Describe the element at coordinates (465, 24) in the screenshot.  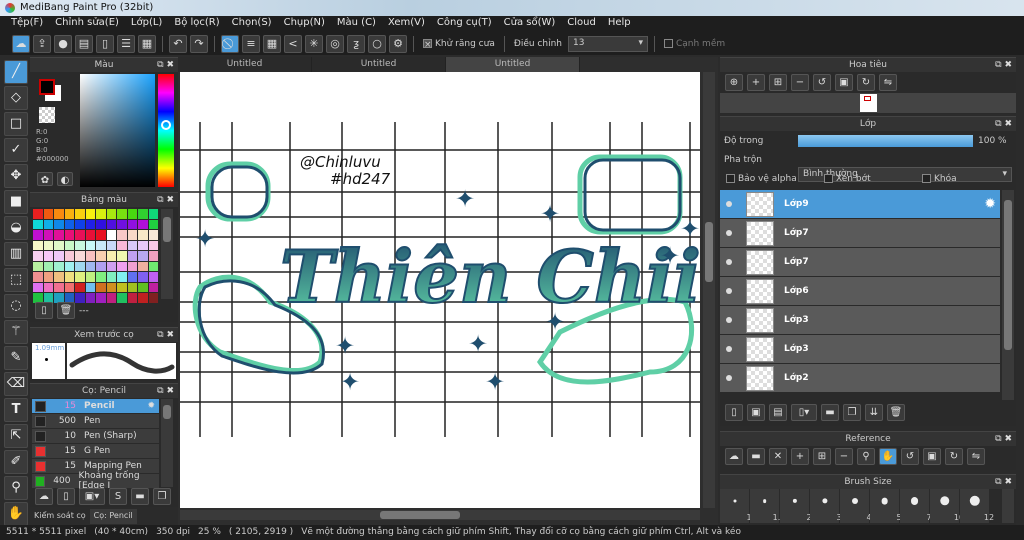
I see `menu-tools: Công cụ(T)` at that location.